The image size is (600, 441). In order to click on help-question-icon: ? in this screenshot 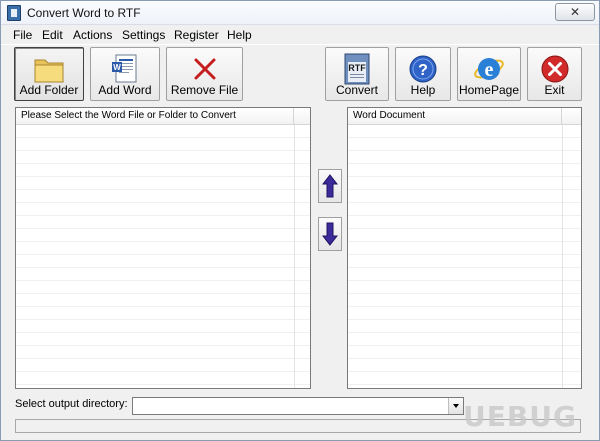, I will do `click(423, 69)`.